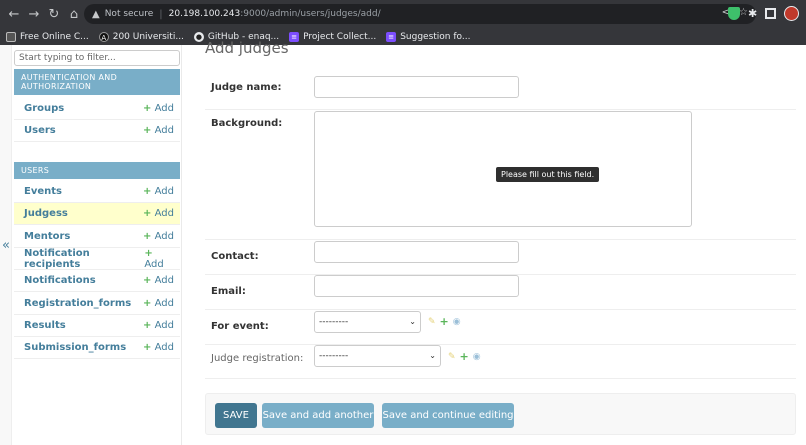 The height and width of the screenshot is (445, 806). I want to click on sidebar-item-registration-forms: Registration_forms + Add, so click(97, 304).